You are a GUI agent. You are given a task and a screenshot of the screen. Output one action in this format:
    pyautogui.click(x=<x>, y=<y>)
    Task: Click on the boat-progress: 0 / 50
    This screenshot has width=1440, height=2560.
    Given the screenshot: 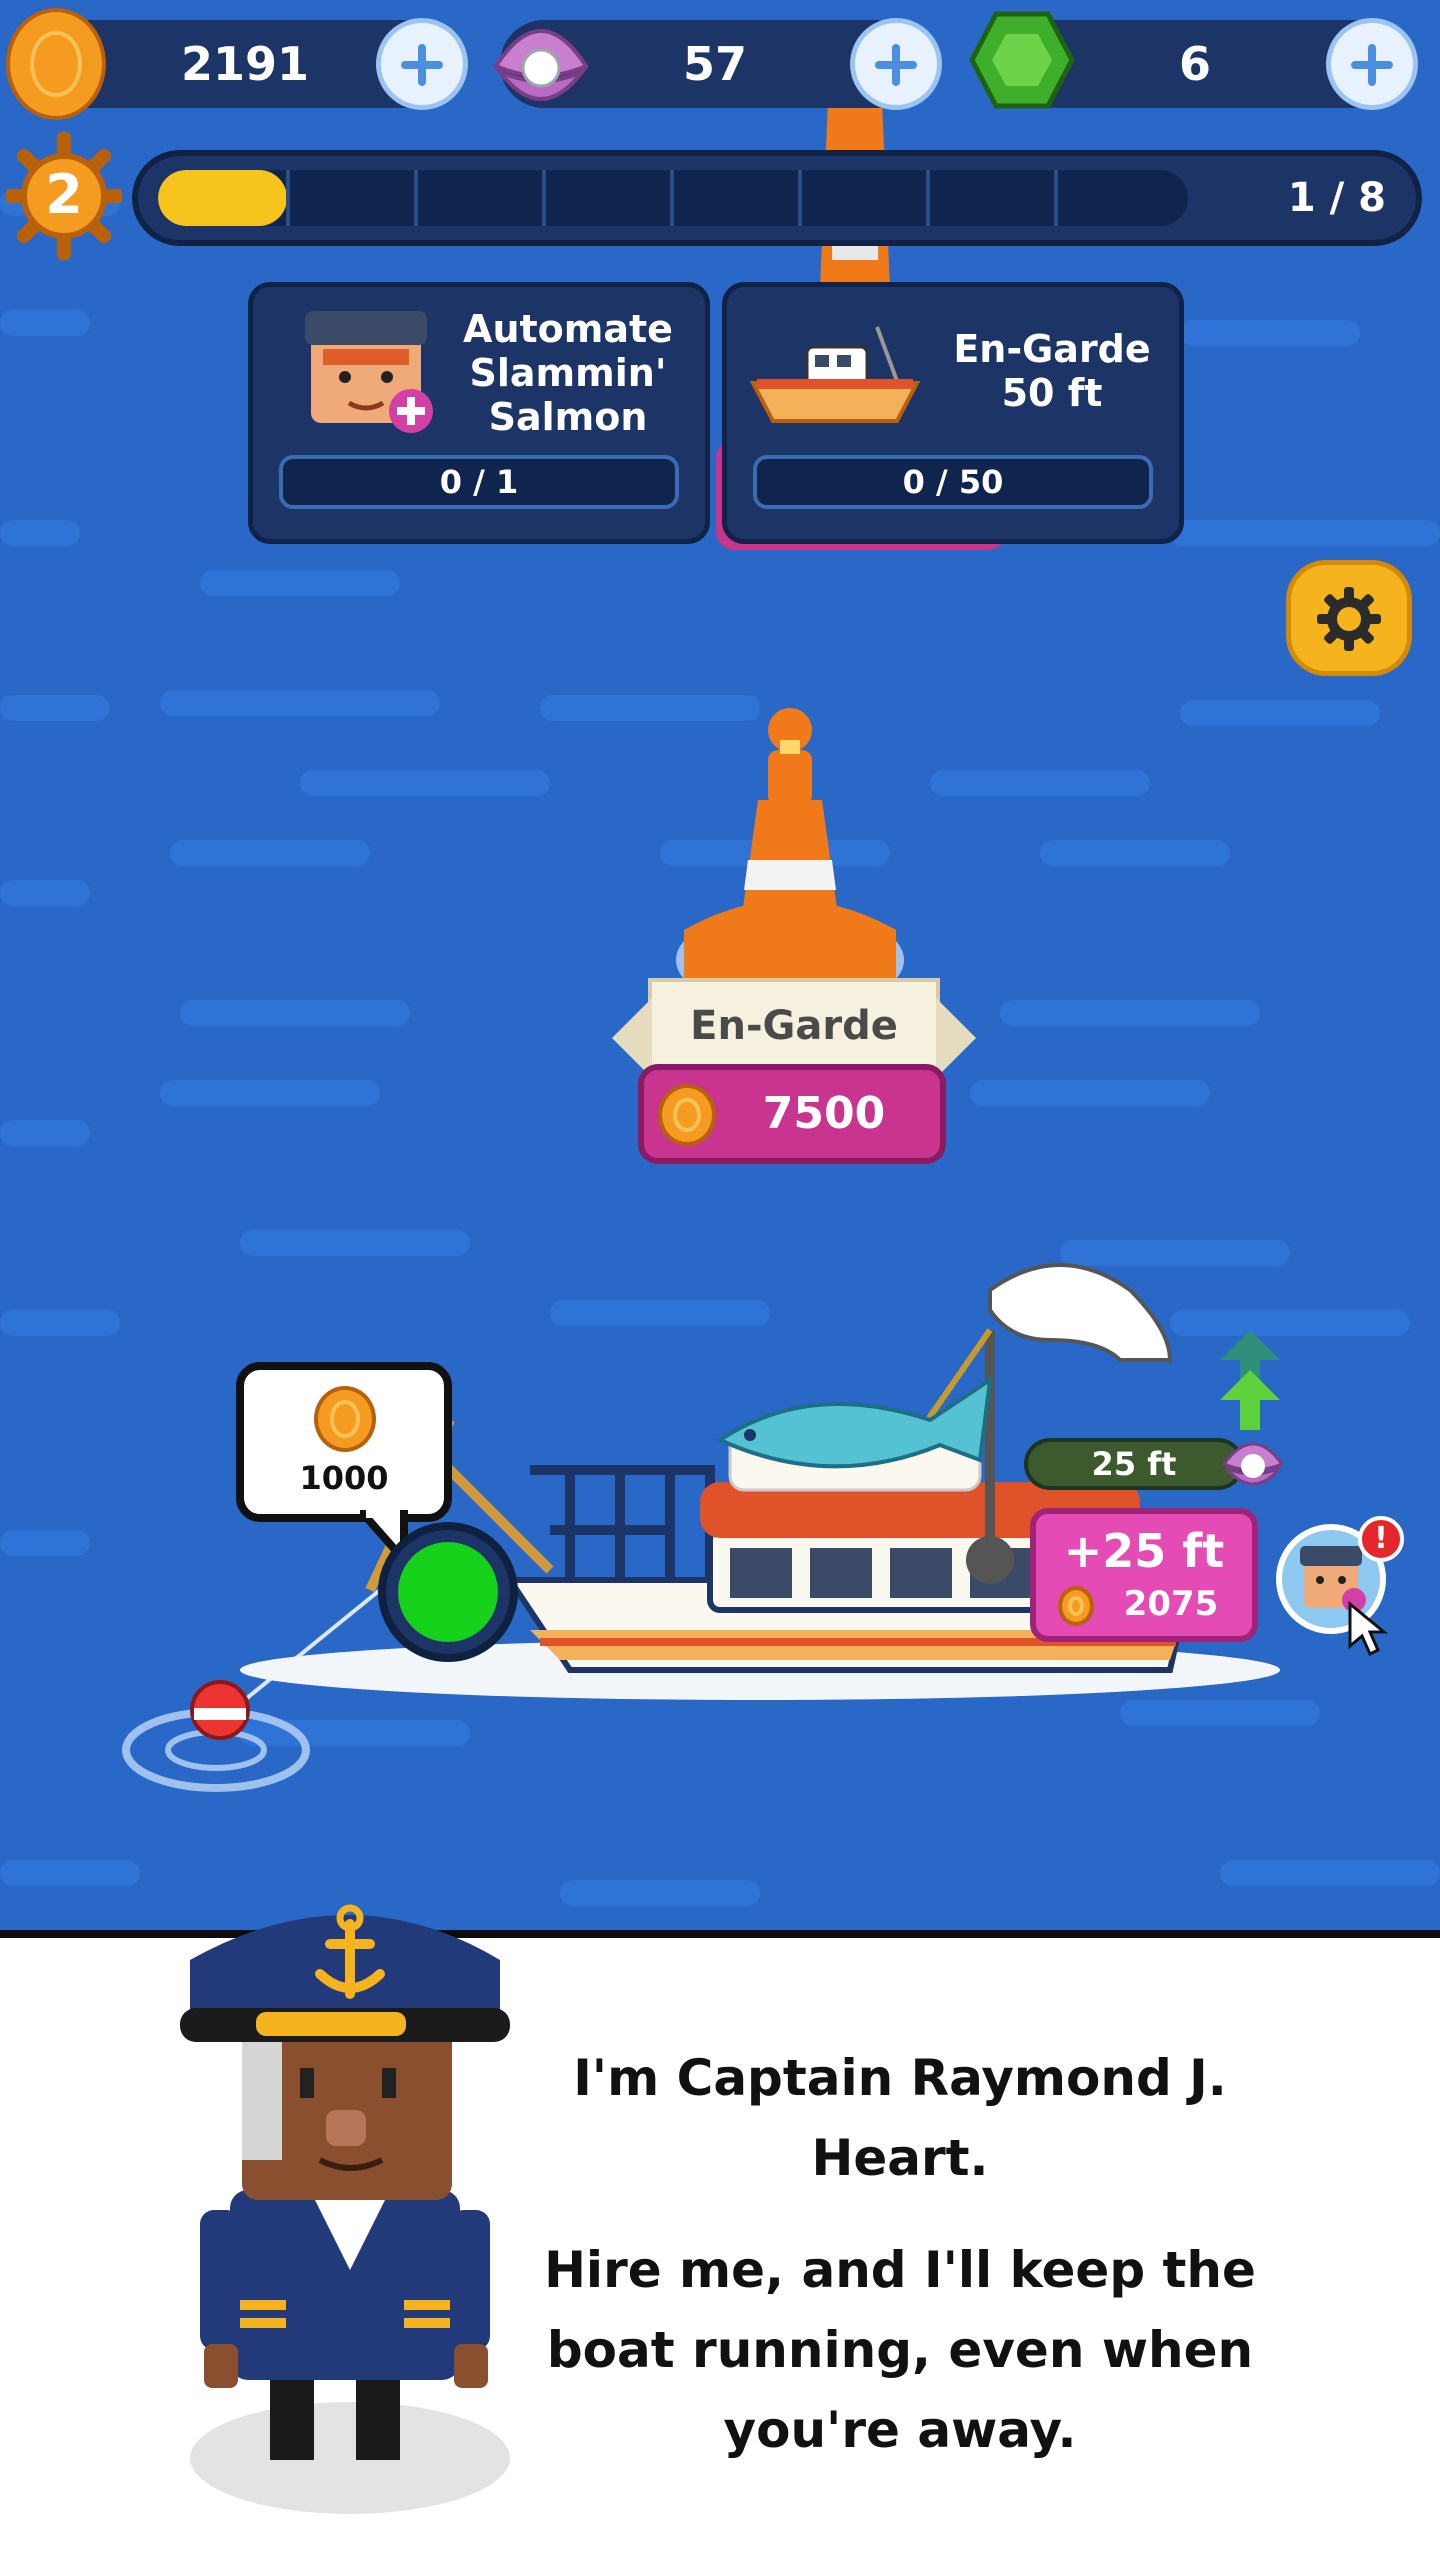 What is the action you would take?
    pyautogui.click(x=953, y=482)
    